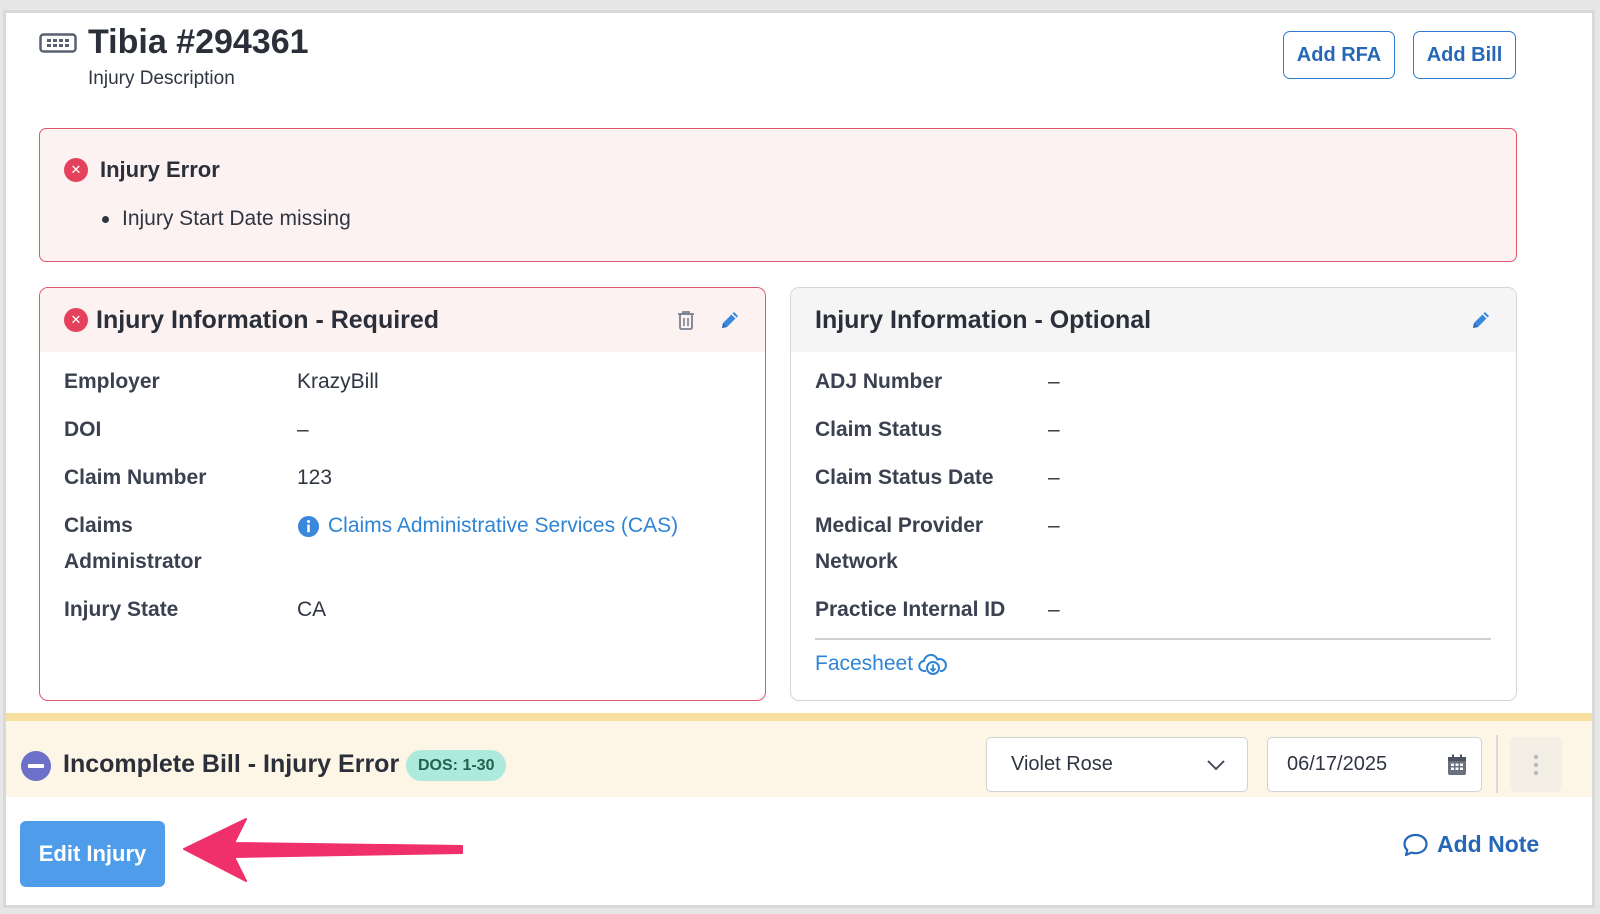  What do you see at coordinates (879, 381) in the screenshot?
I see `field-label: ADJ Number` at bounding box center [879, 381].